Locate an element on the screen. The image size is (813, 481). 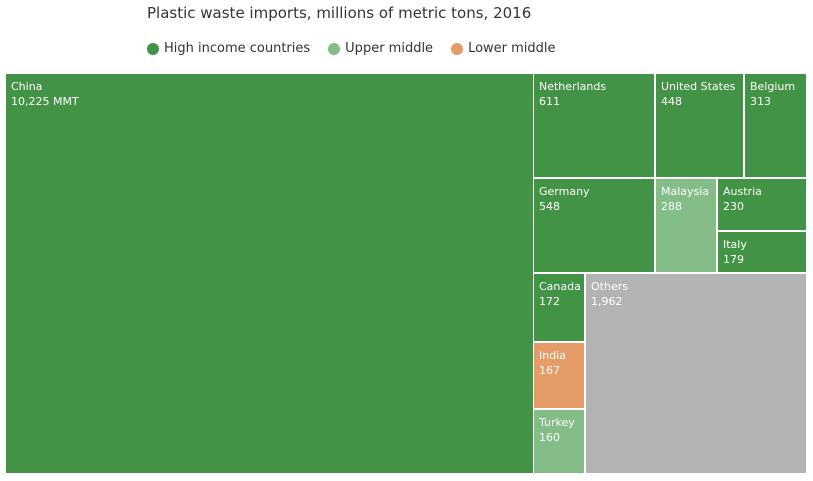
treemap-cell-canada: Canada 172 is located at coordinates (559, 307).